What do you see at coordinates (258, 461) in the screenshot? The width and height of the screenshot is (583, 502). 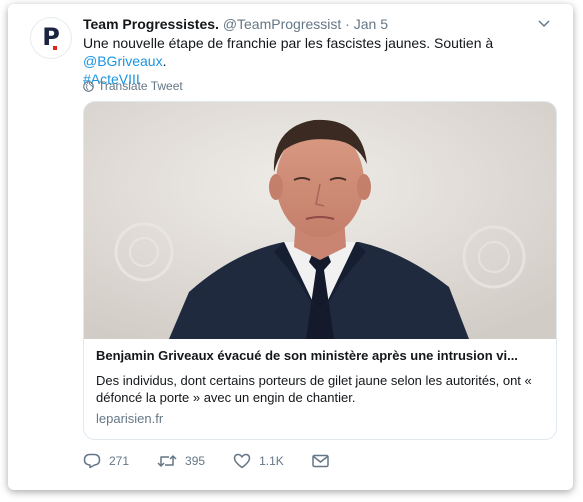 I see `like-button: 1.1K` at bounding box center [258, 461].